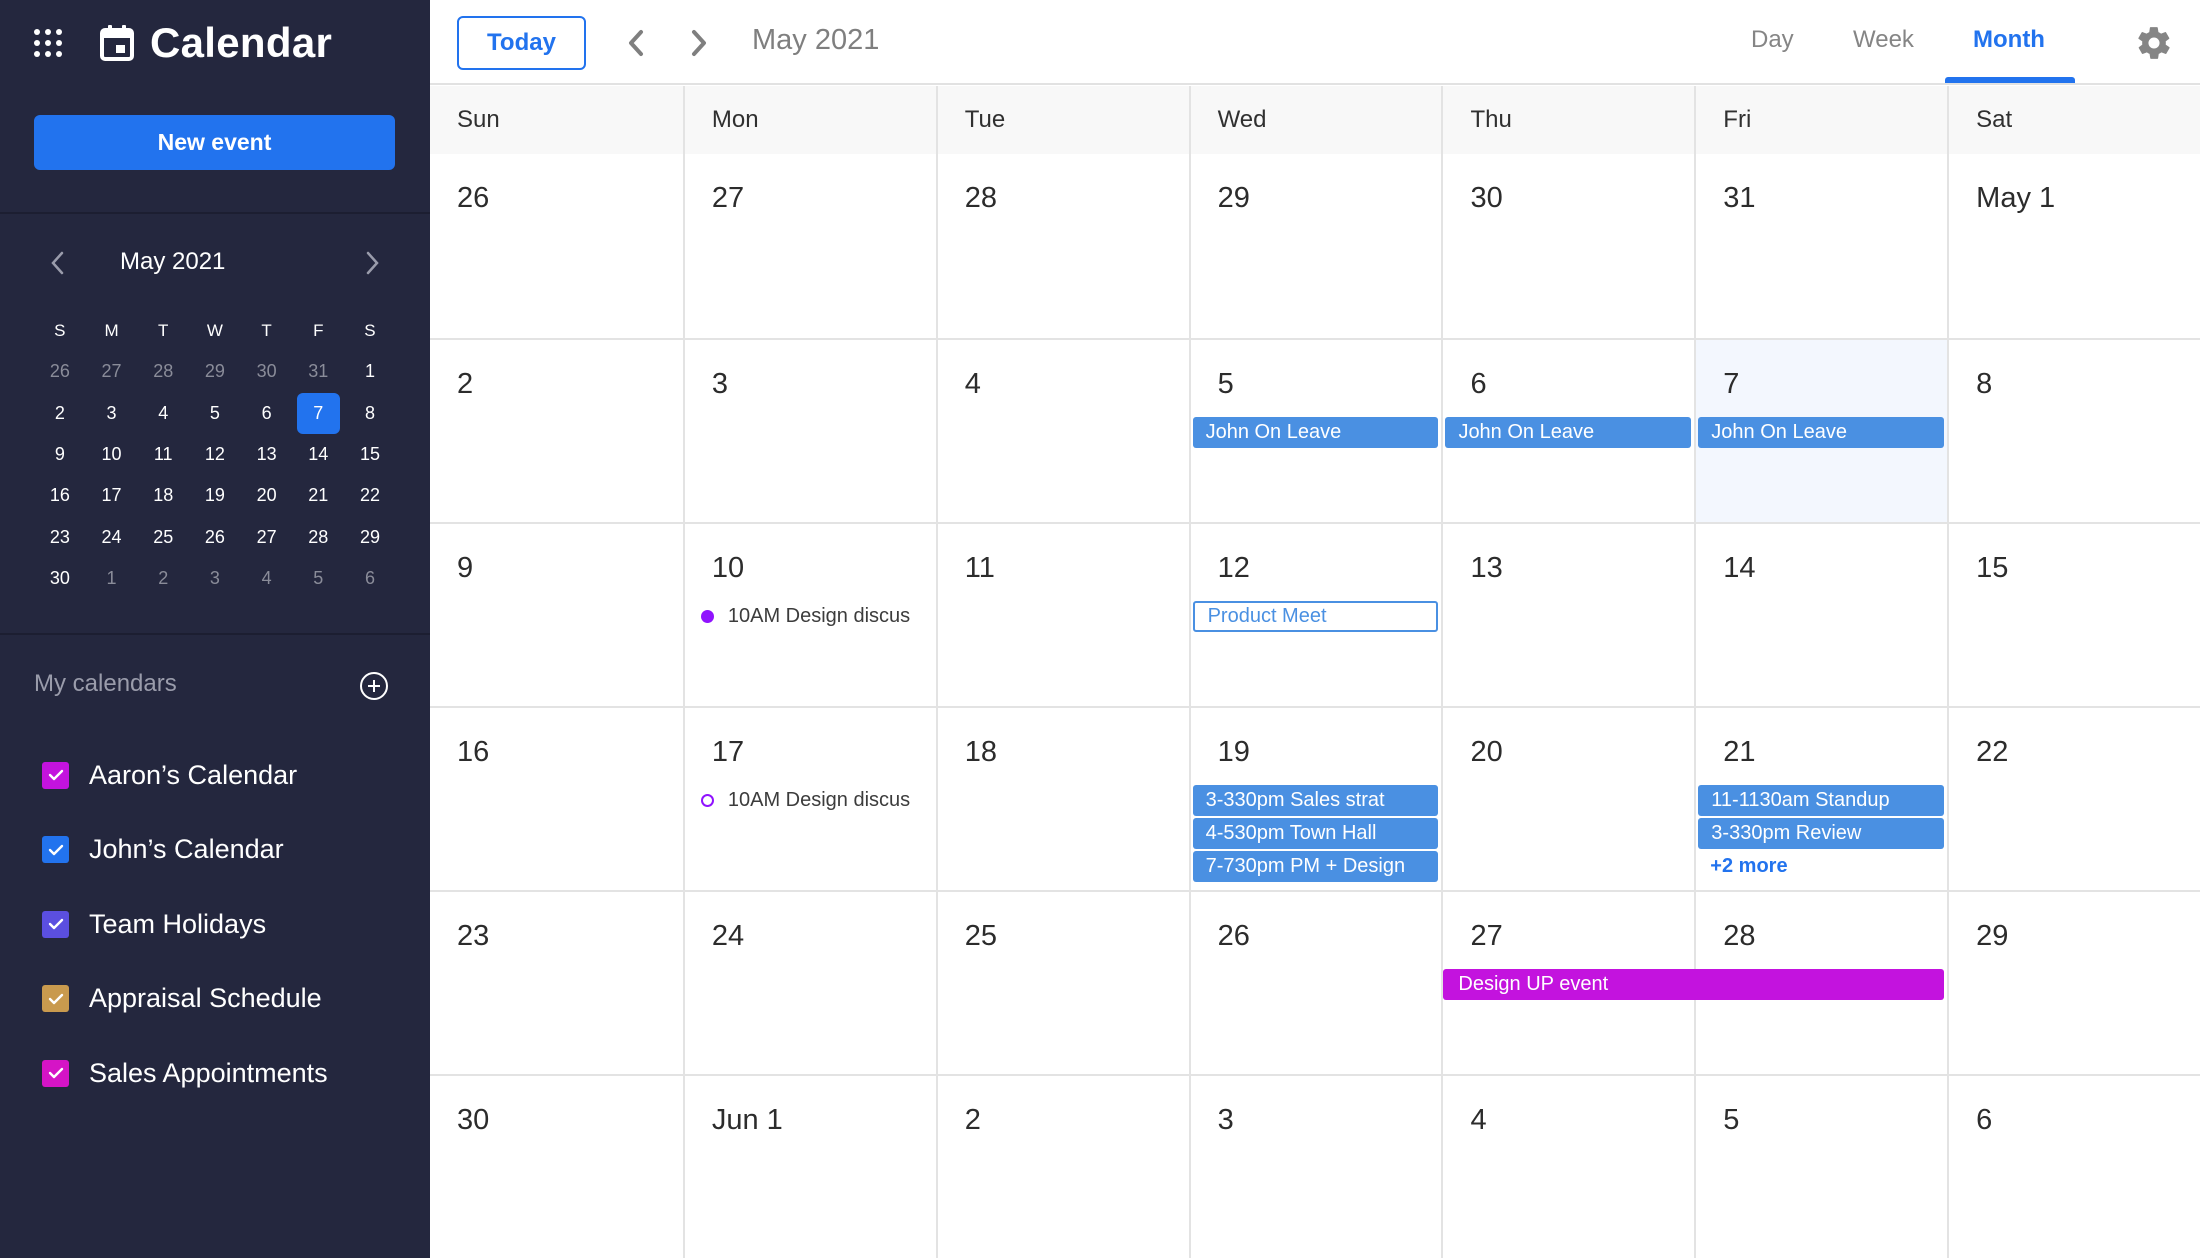 This screenshot has height=1258, width=2200. Describe the element at coordinates (185, 1073) in the screenshot. I see `calendar-item: Sales Appointments` at that location.